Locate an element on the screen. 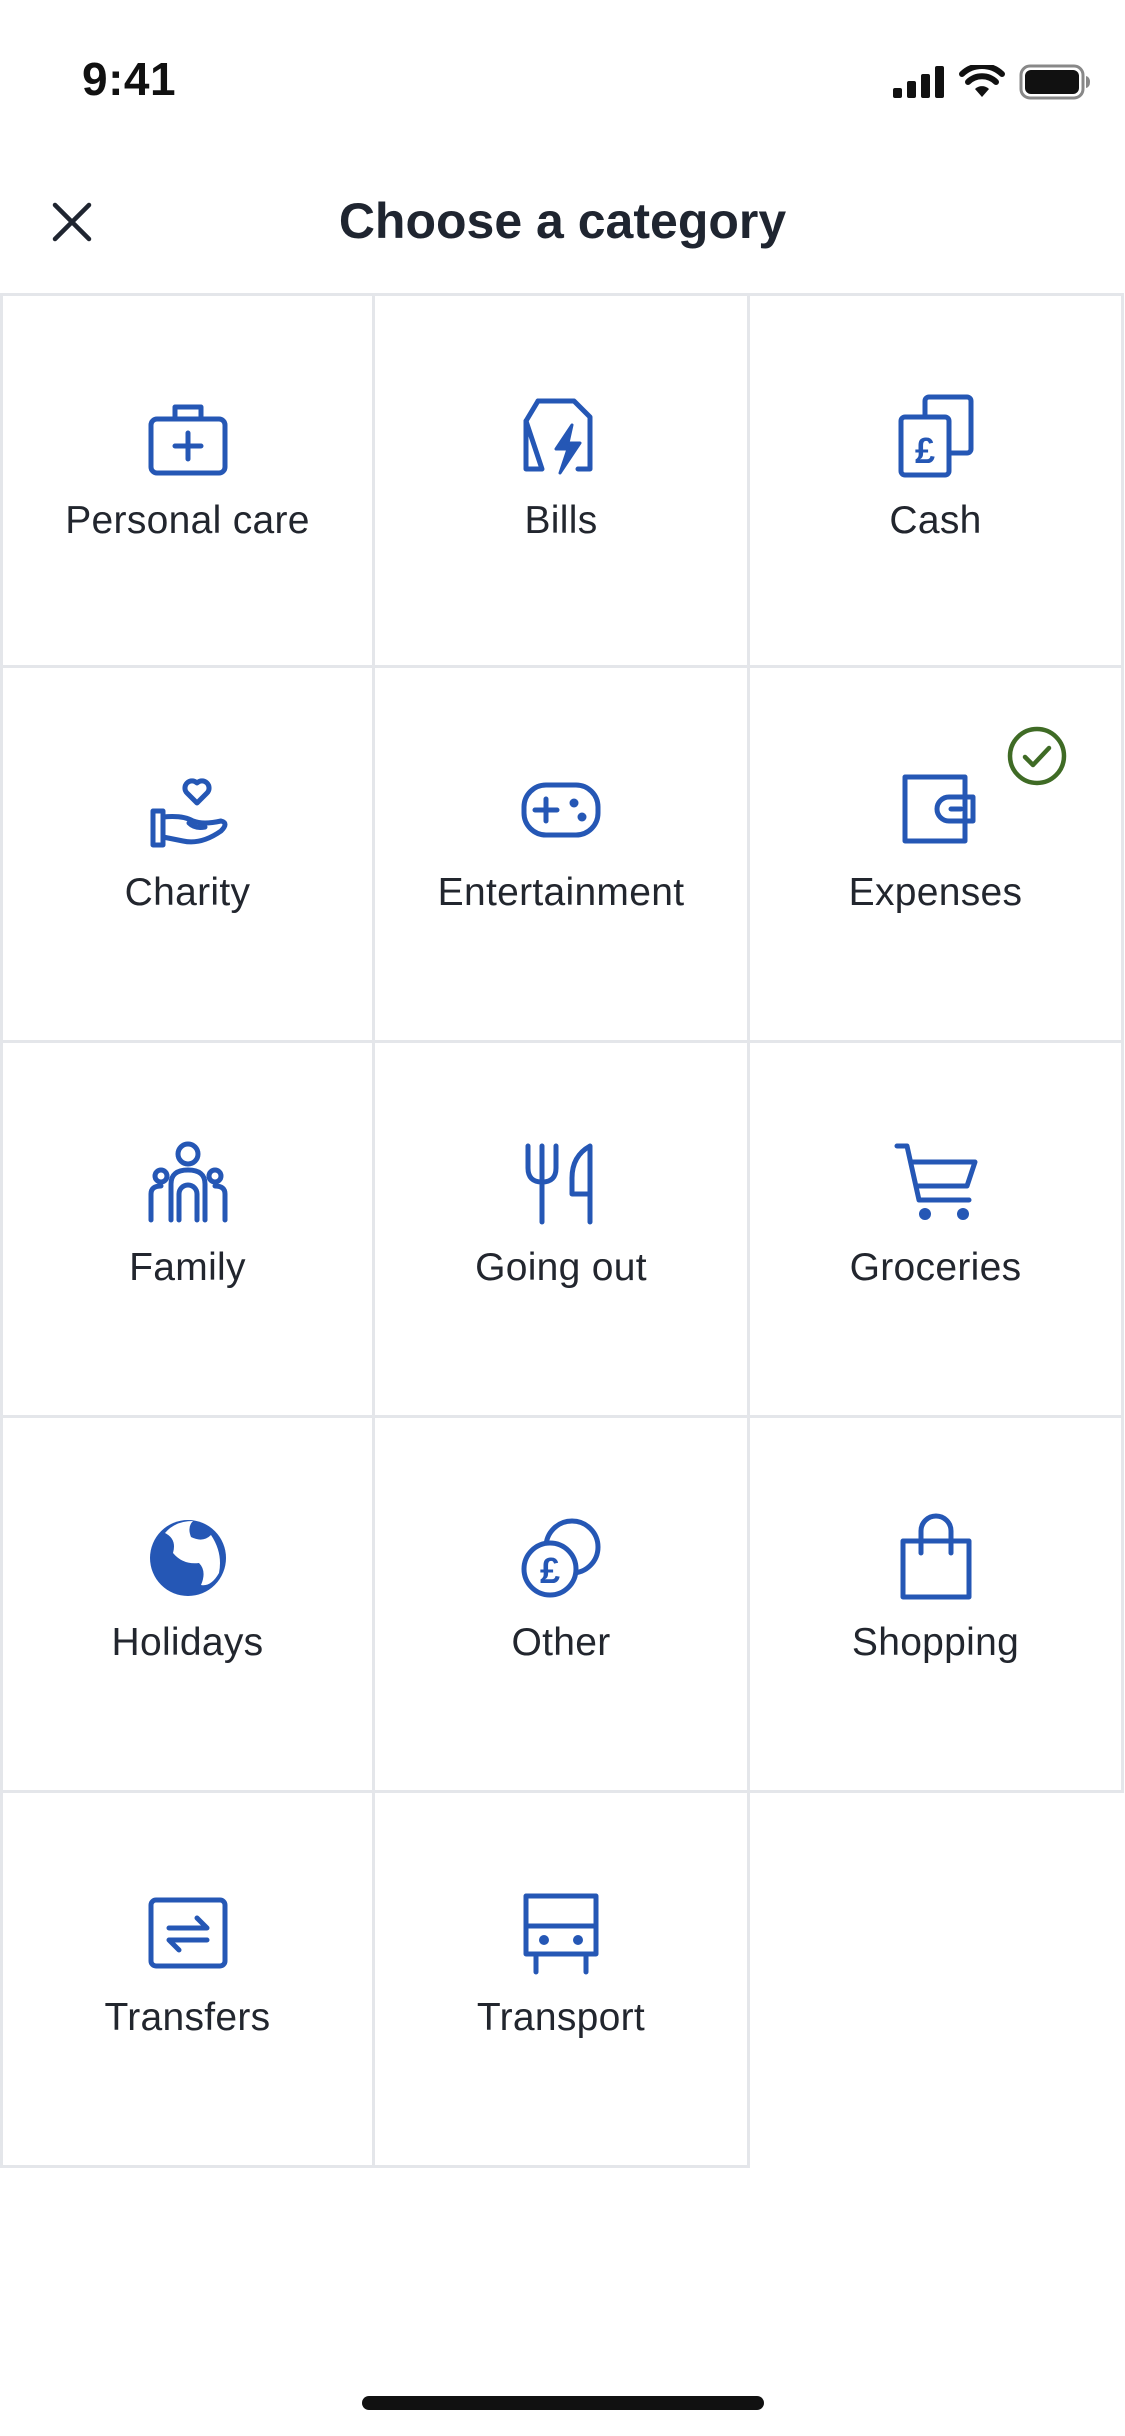 The width and height of the screenshot is (1125, 2436). page-title: Choose a category is located at coordinates (562, 221).